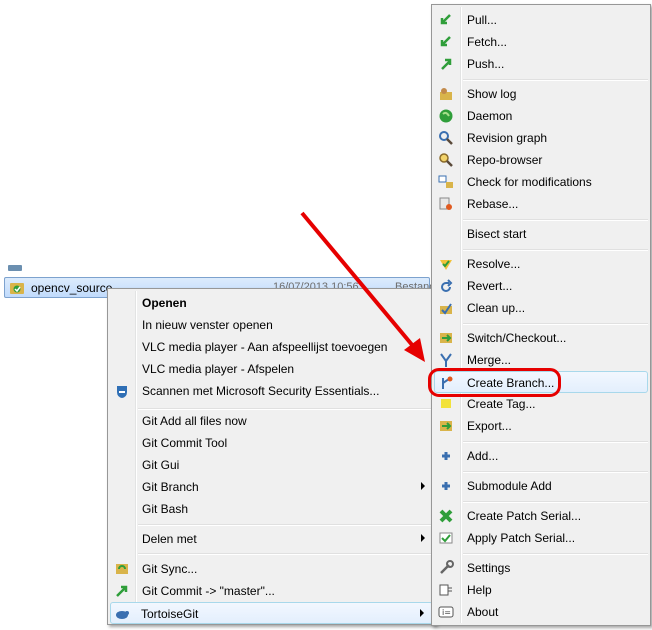  I want to click on annotation-arrow, so click(362, 286).